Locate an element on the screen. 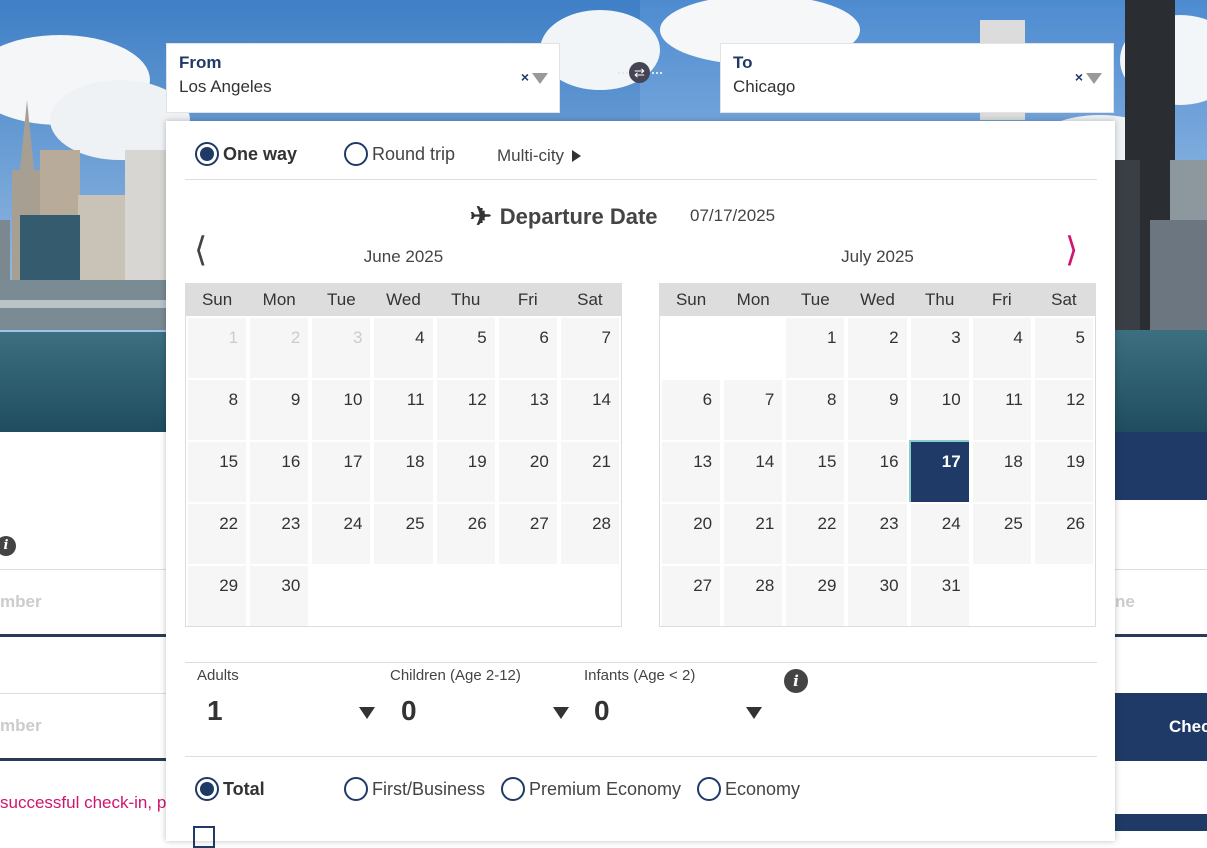 The image size is (1207, 848). cabin-total-radio: Total is located at coordinates (230, 789).